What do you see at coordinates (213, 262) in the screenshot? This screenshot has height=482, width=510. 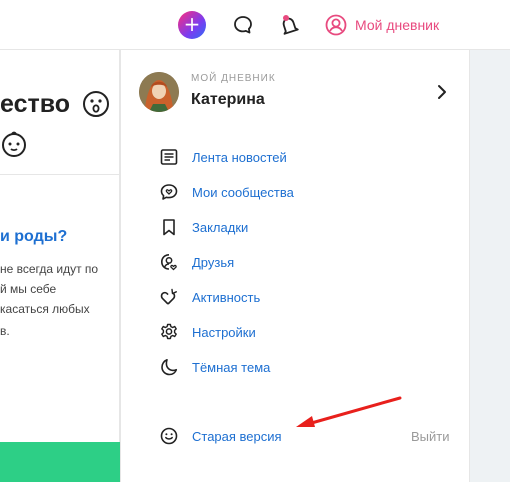 I see `menu-item-label: Друзья` at bounding box center [213, 262].